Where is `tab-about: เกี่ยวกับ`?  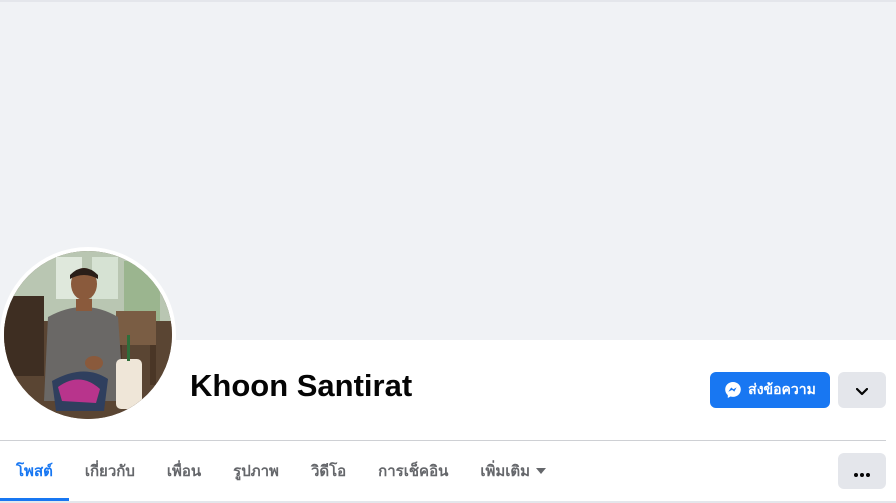 tab-about: เกี่ยวกับ is located at coordinates (110, 471).